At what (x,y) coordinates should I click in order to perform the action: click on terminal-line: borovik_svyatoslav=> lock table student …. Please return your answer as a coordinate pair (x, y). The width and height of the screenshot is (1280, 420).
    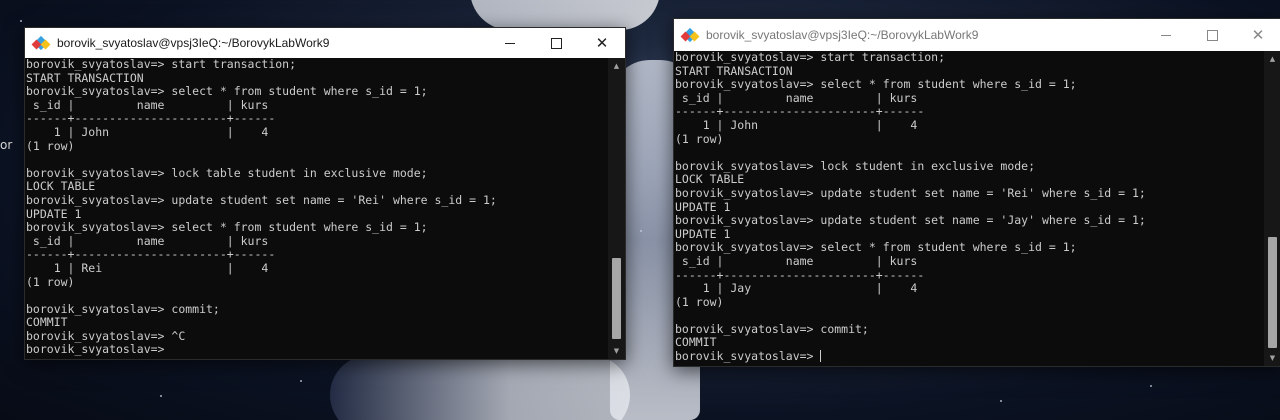
    Looking at the image, I should click on (227, 172).